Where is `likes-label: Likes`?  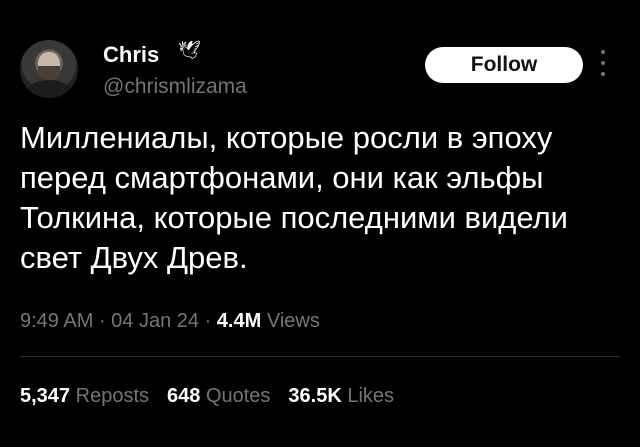 likes-label: Likes is located at coordinates (371, 396).